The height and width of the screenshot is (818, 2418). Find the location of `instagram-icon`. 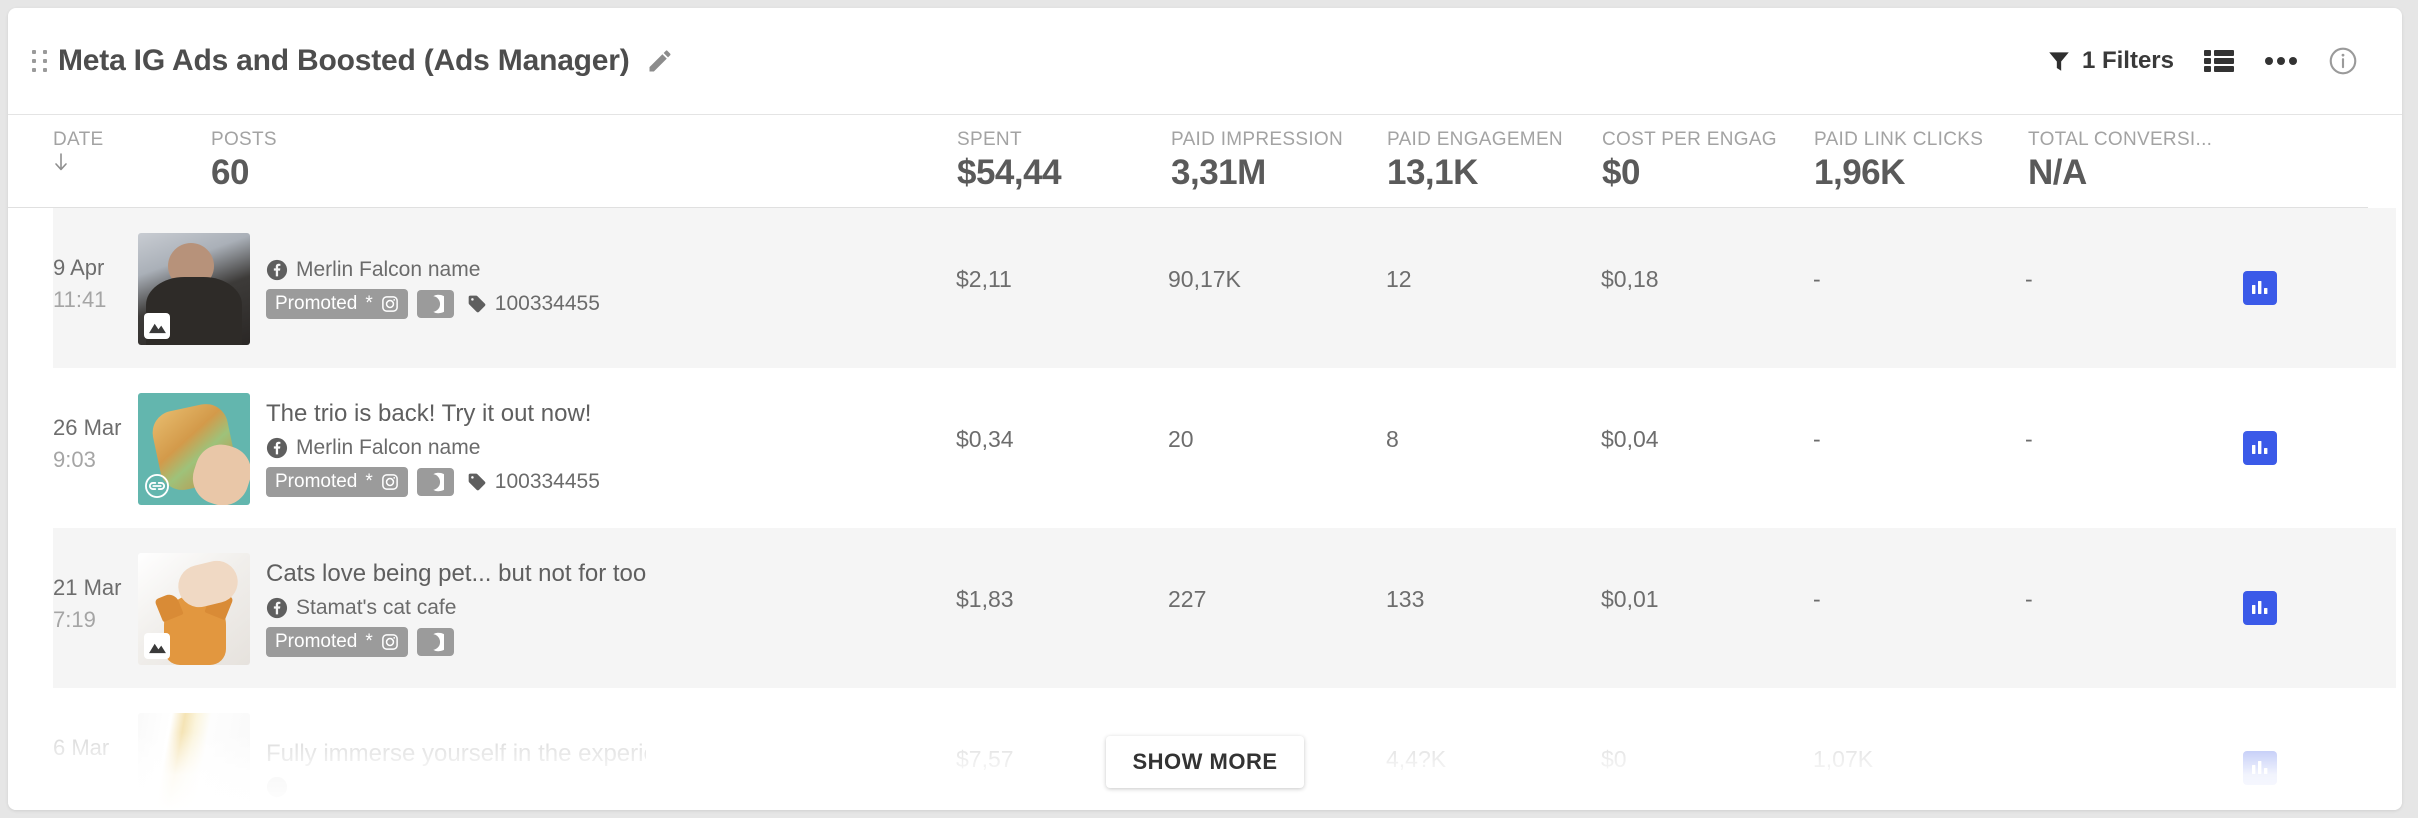

instagram-icon is located at coordinates (390, 642).